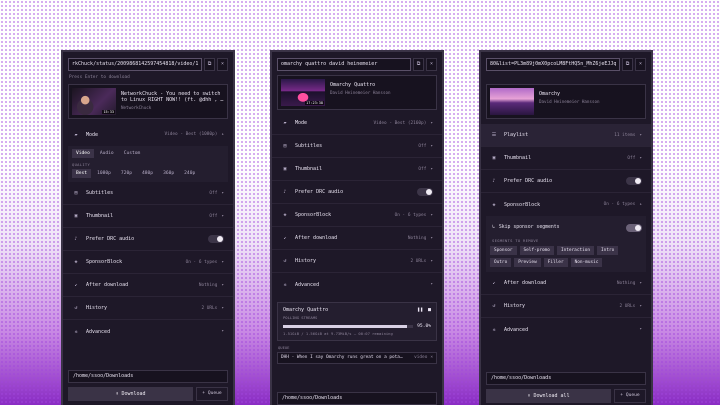 The width and height of the screenshot is (720, 405). What do you see at coordinates (107, 153) in the screenshot?
I see `tab-audio: Audio` at bounding box center [107, 153].